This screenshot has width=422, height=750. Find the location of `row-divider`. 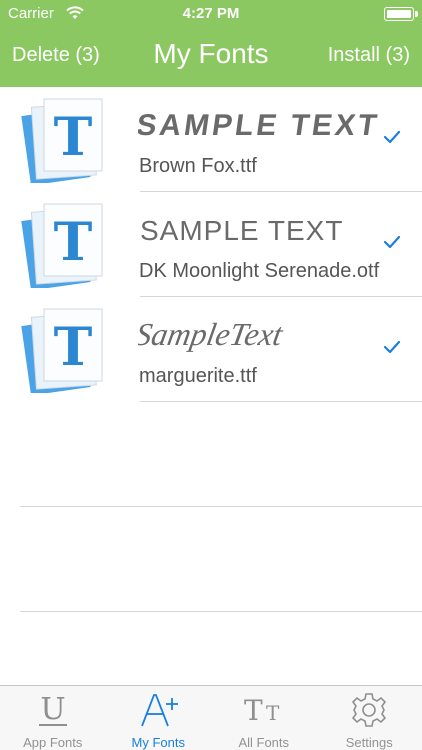

row-divider is located at coordinates (281, 401).